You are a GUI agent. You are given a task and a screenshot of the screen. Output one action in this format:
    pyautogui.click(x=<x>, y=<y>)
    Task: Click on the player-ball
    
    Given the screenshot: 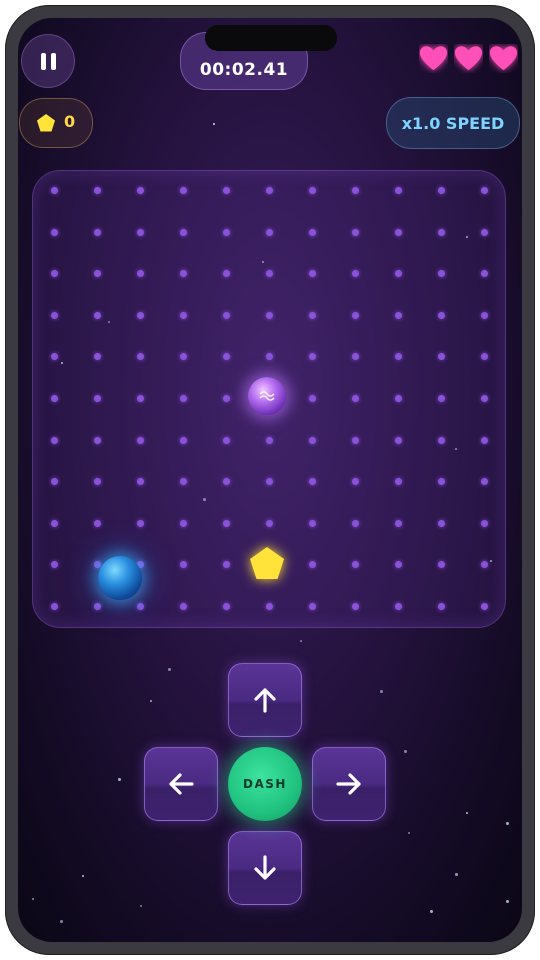 What is the action you would take?
    pyautogui.click(x=120, y=578)
    